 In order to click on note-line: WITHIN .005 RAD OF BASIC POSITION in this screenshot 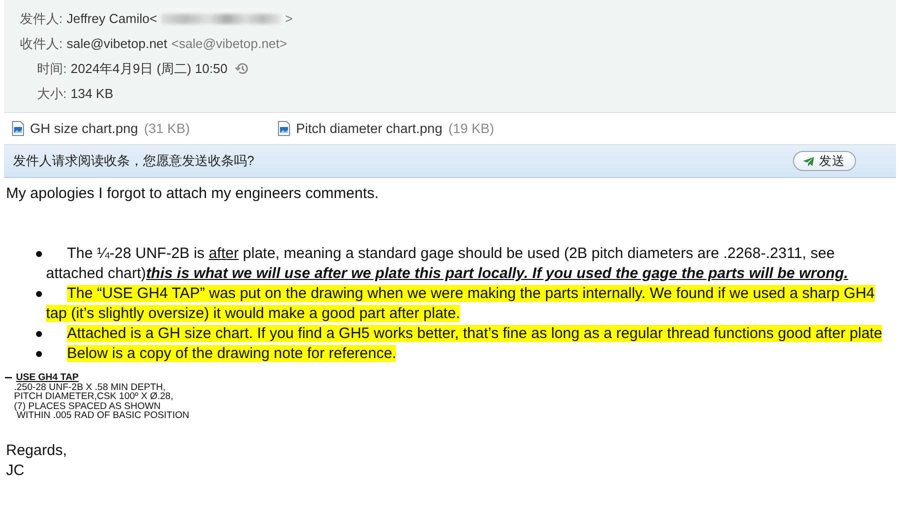, I will do `click(103, 415)`.